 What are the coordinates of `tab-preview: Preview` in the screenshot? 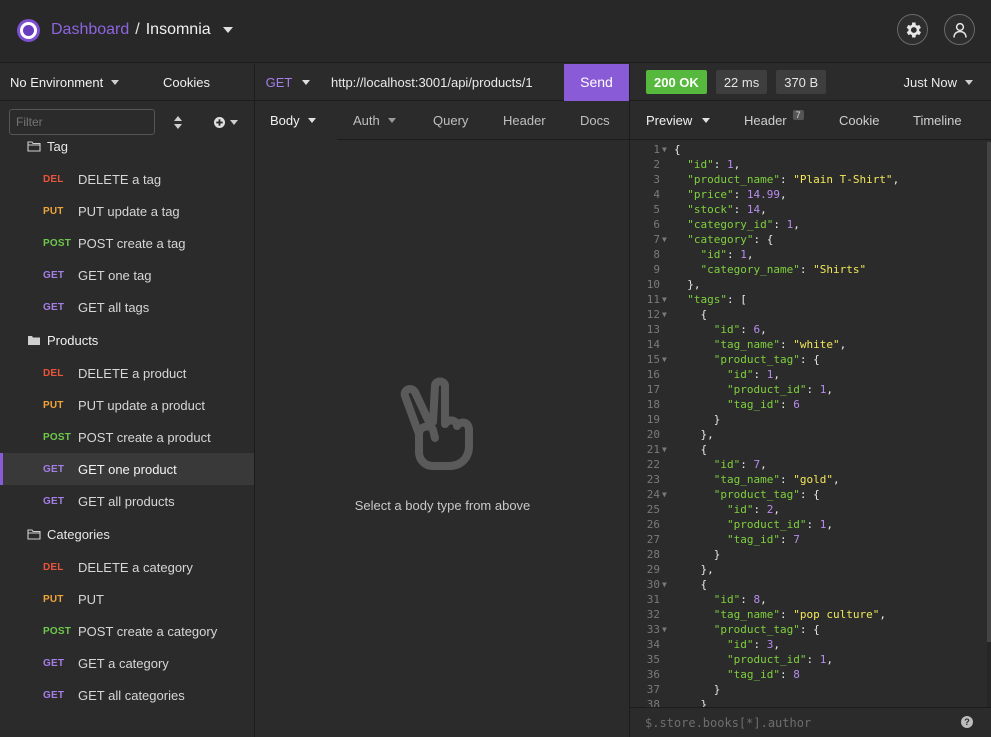 It's located at (679, 120).